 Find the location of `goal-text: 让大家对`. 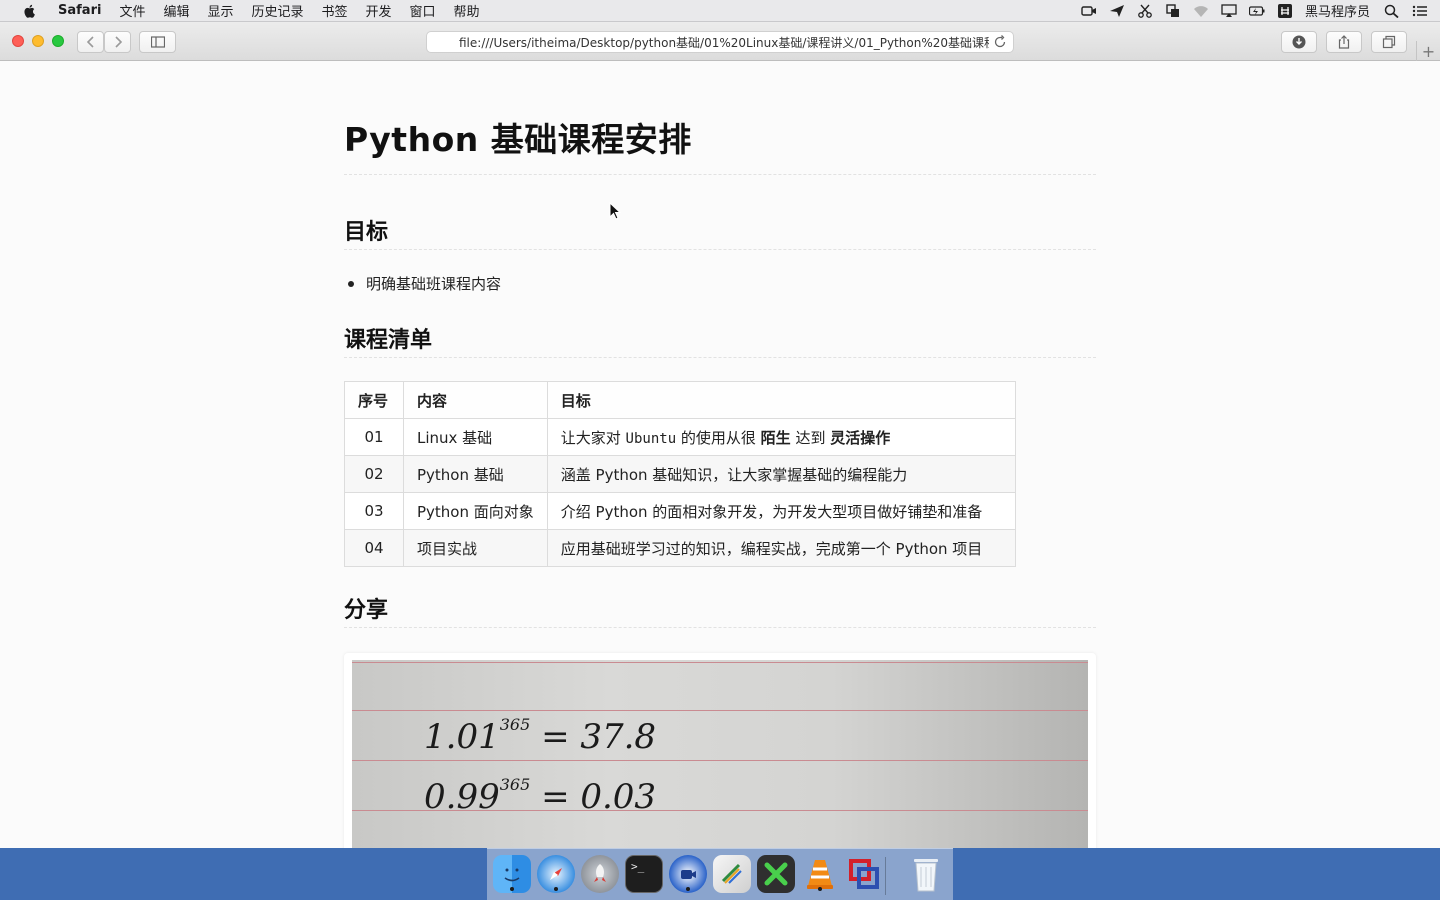

goal-text: 让大家对 is located at coordinates (593, 437).